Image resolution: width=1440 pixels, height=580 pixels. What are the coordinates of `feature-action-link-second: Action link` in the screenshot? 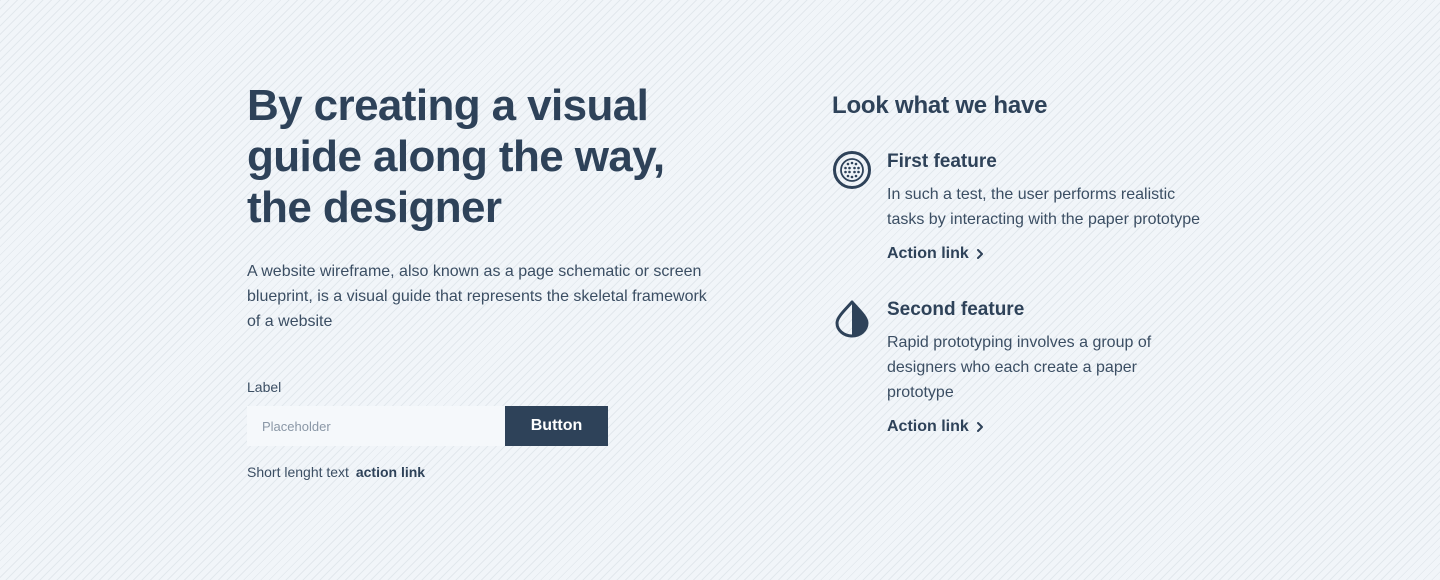 It's located at (935, 427).